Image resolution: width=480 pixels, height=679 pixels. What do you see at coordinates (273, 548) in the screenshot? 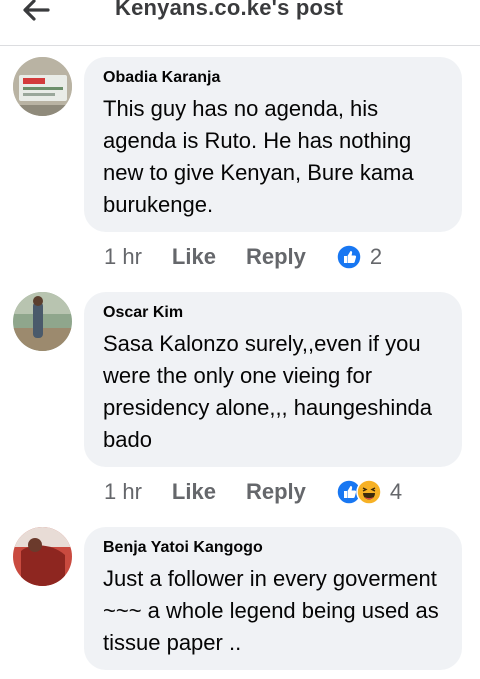
I see `comment-author: Benja Yatoi Kangogo` at bounding box center [273, 548].